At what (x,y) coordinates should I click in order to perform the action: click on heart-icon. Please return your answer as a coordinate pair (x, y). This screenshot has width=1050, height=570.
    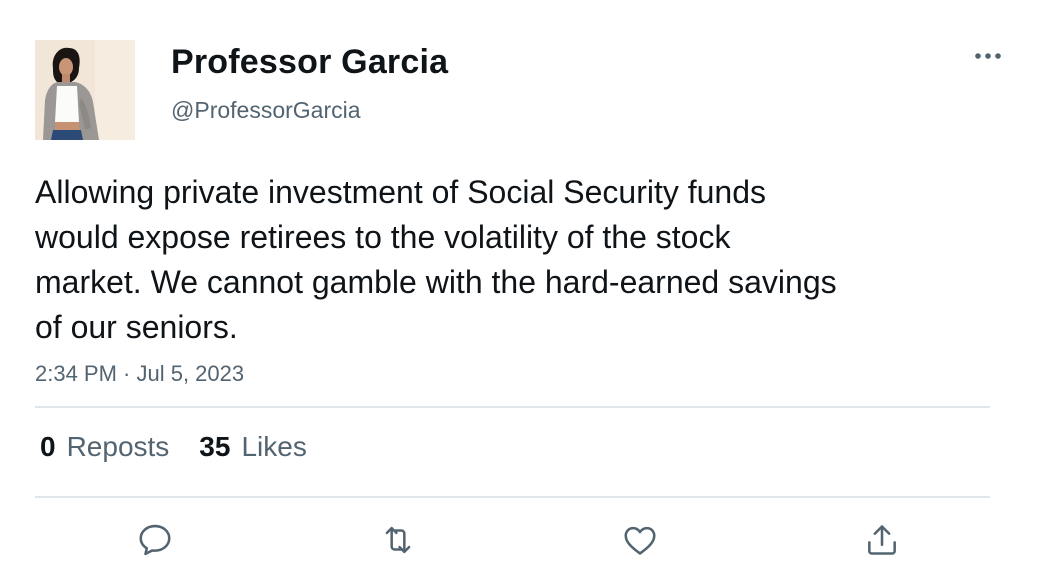
    Looking at the image, I should click on (640, 540).